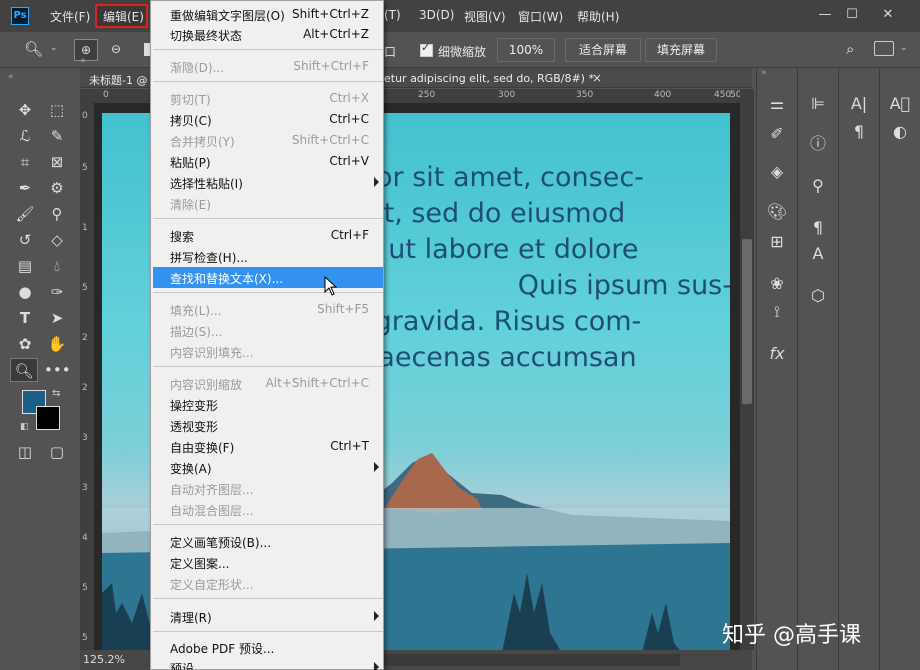 This screenshot has height=670, width=920. What do you see at coordinates (268, 203) in the screenshot?
I see `menu-item-clear: 清除(E)` at bounding box center [268, 203].